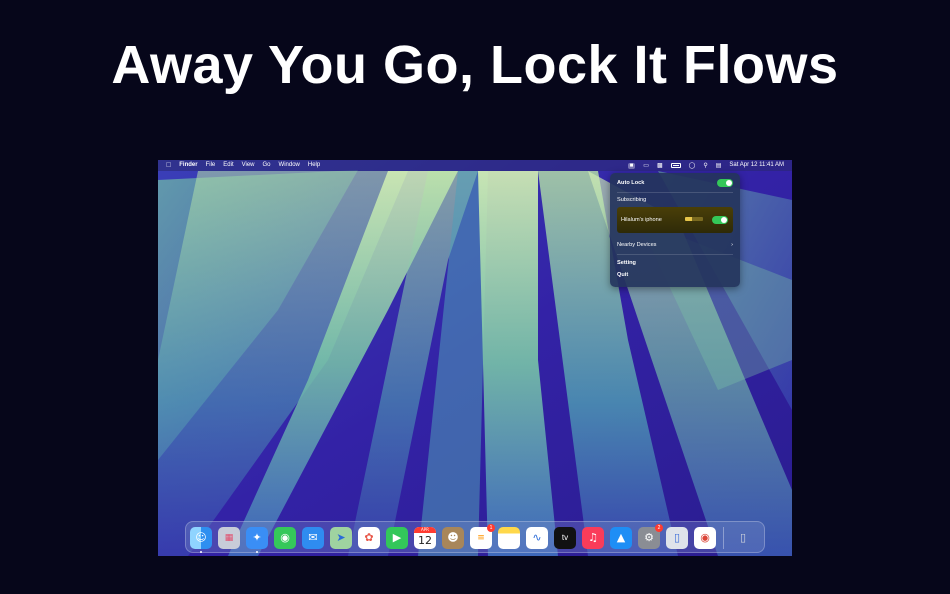 Image resolution: width=950 pixels, height=594 pixels. Describe the element at coordinates (267, 165) in the screenshot. I see `menu-go: Go` at that location.